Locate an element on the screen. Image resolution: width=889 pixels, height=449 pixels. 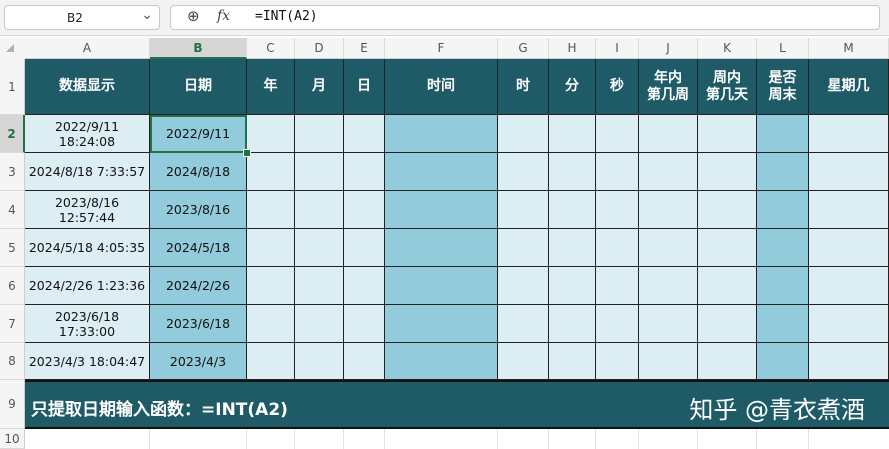
cell-B7: 2023/6/18 is located at coordinates (198, 324).